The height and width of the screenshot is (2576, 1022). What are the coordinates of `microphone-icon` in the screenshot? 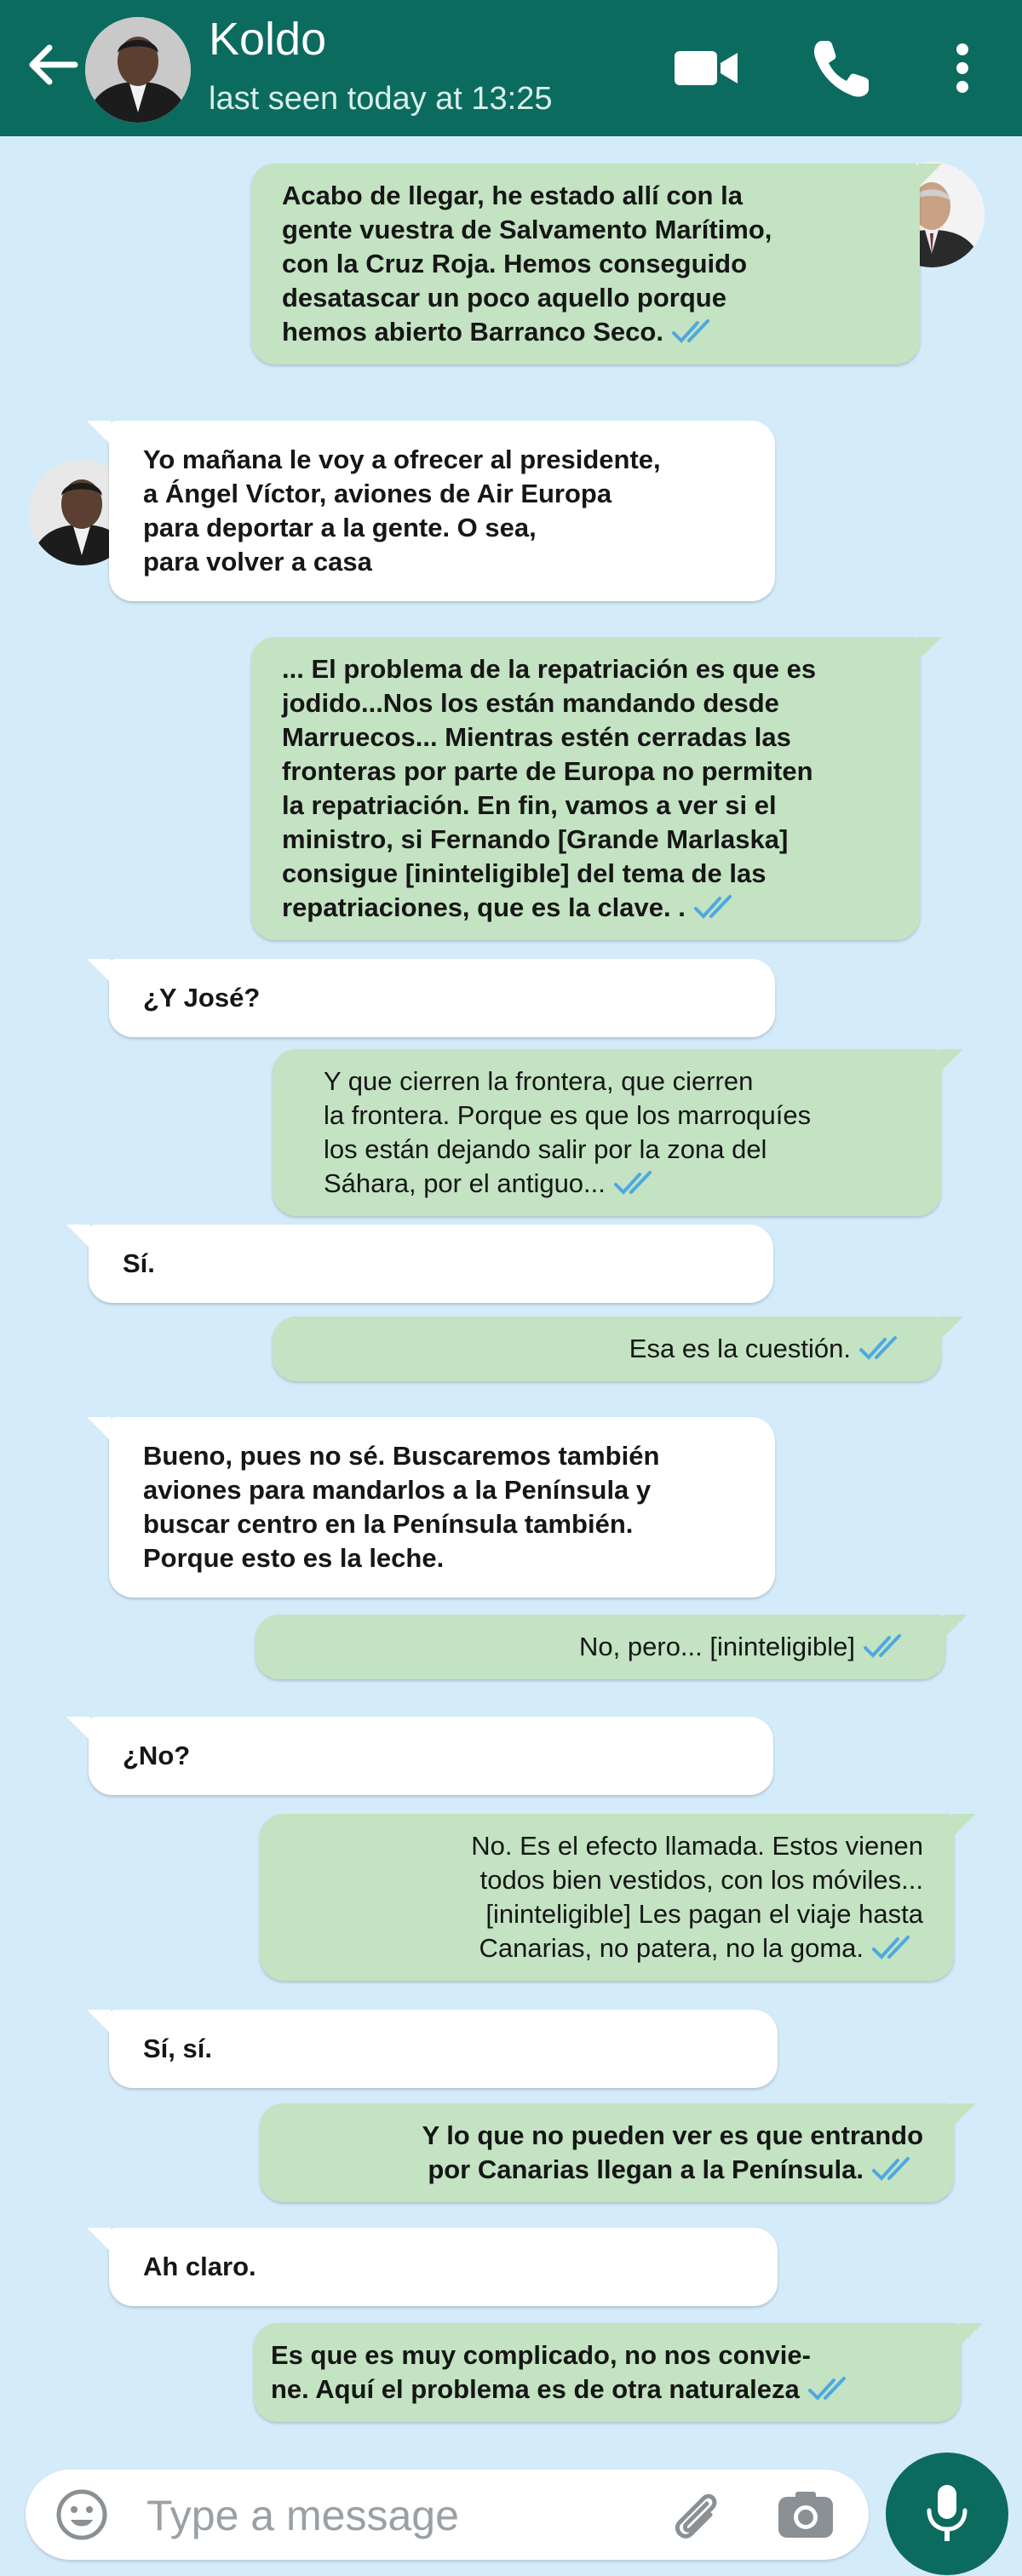 It's located at (947, 2513).